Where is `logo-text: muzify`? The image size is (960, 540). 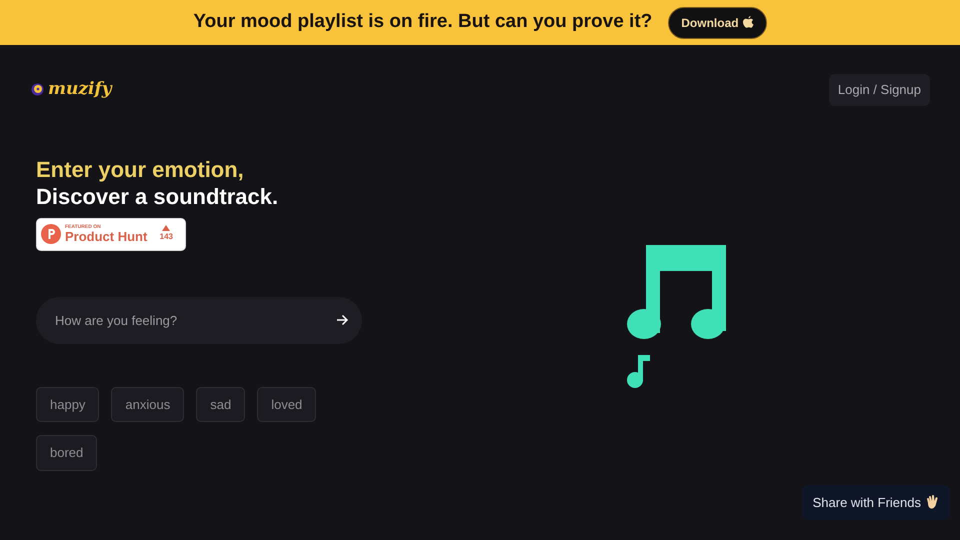
logo-text: muzify is located at coordinates (80, 89).